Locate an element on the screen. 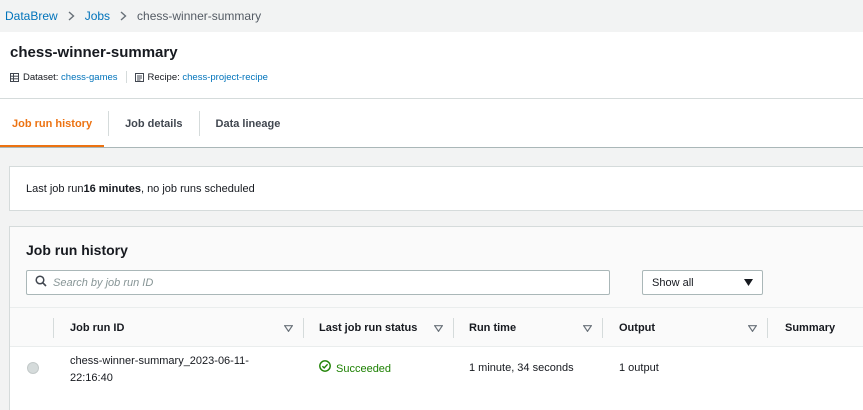 Image resolution: width=863 pixels, height=410 pixels. status-filter-value: Show all is located at coordinates (673, 282).